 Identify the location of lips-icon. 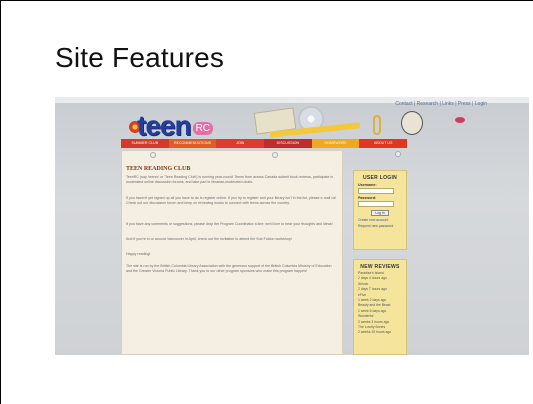
(460, 120).